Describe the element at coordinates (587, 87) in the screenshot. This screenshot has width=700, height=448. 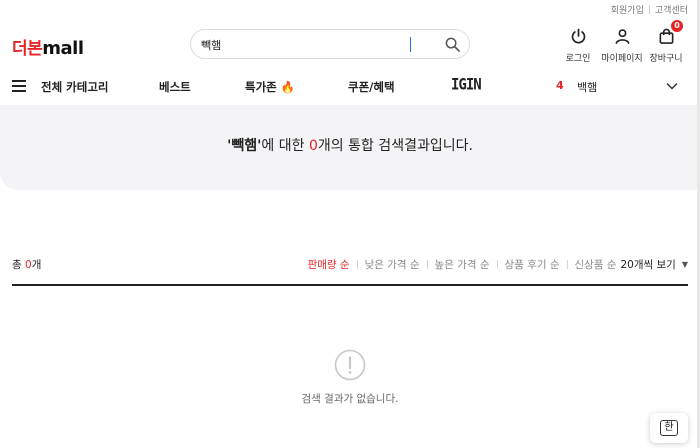
I see `trending-keyword: 백햄` at that location.